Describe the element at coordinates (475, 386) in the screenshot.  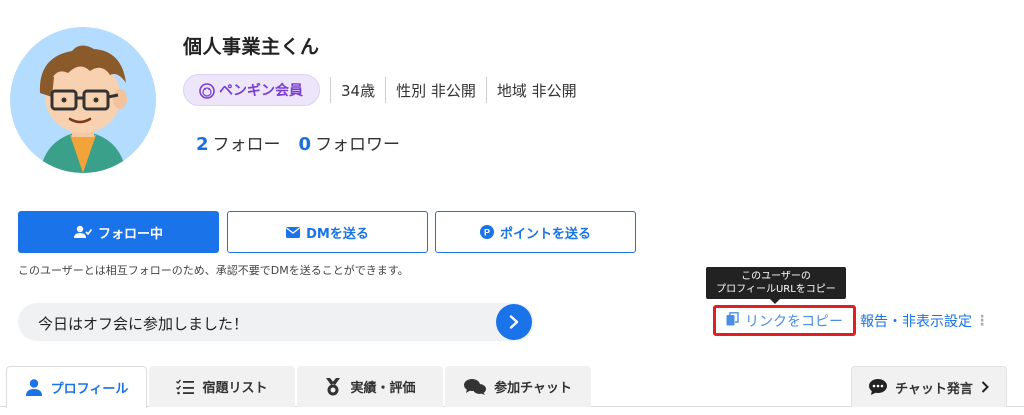
I see `chat-bubbles-icon` at that location.